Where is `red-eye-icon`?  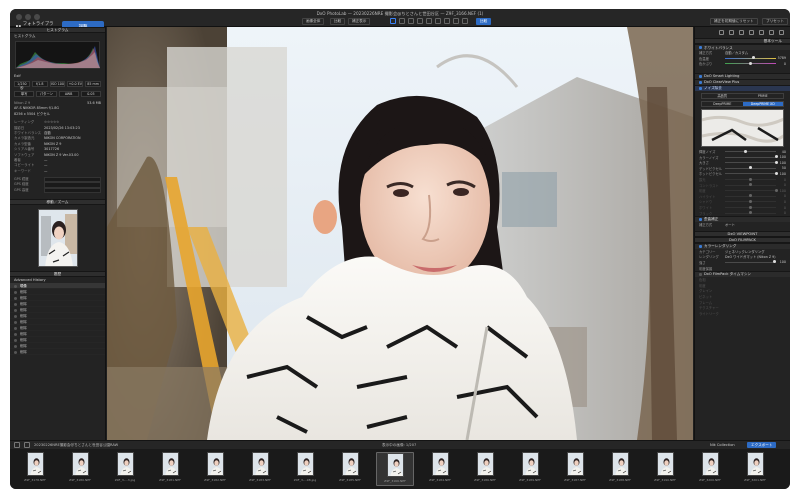
red-eye-icon is located at coordinates (420, 21).